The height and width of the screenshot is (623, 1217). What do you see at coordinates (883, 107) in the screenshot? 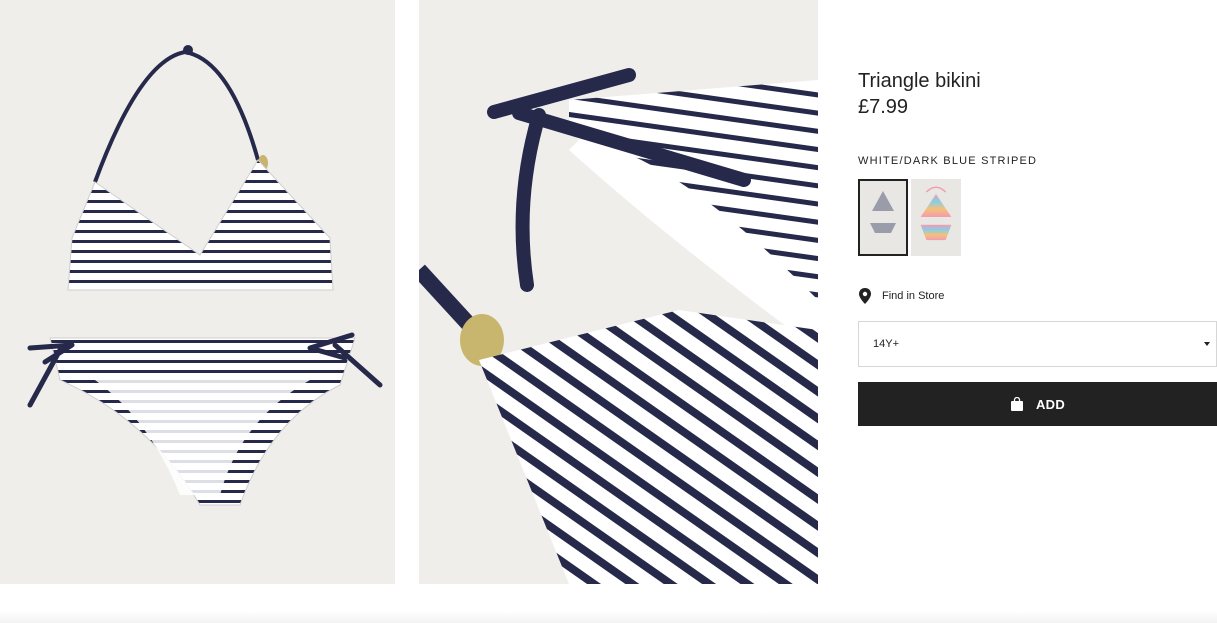
I see `product-price: £7.99` at bounding box center [883, 107].